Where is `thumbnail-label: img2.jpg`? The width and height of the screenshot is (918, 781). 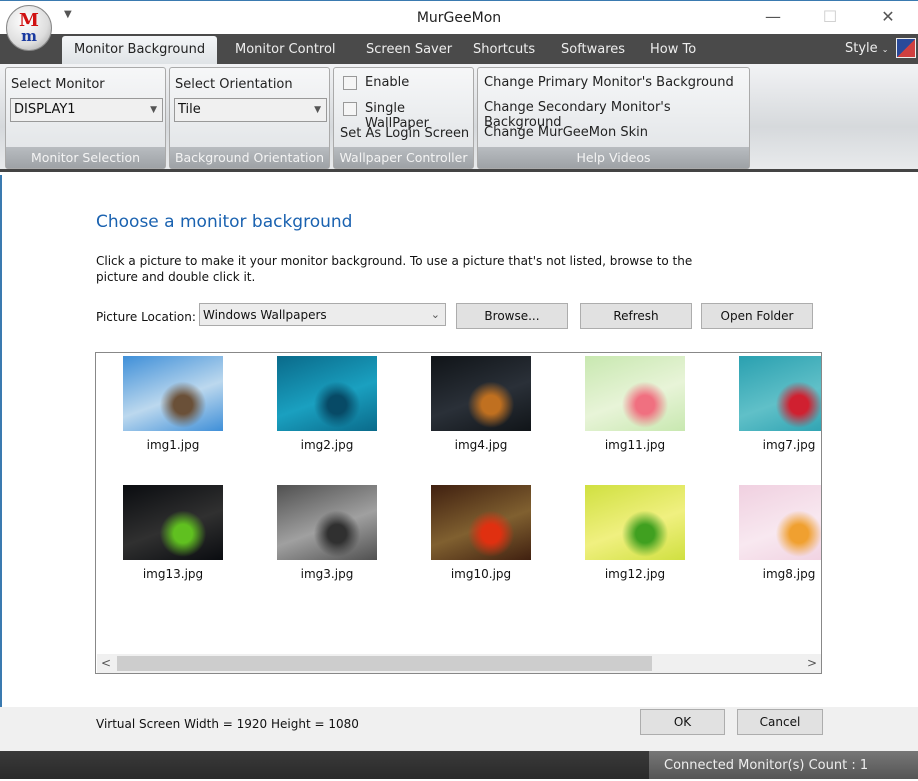
thumbnail-label: img2.jpg is located at coordinates (327, 445).